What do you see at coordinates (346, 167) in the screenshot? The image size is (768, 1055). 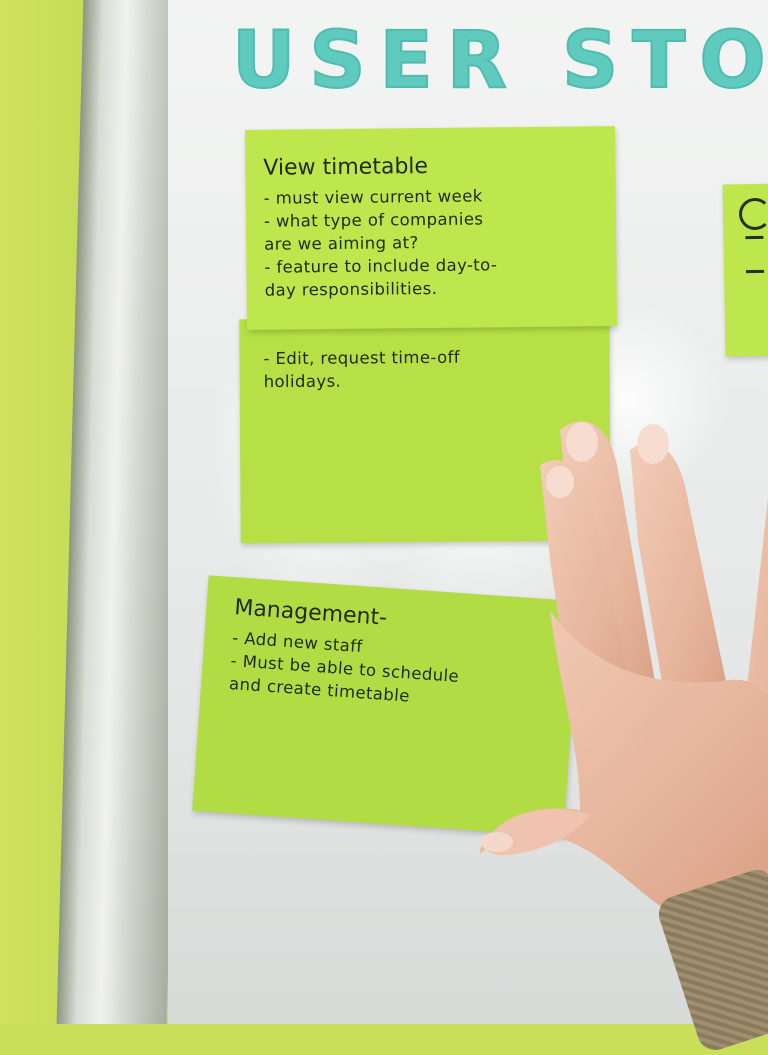 I see `note-title: View timetable` at bounding box center [346, 167].